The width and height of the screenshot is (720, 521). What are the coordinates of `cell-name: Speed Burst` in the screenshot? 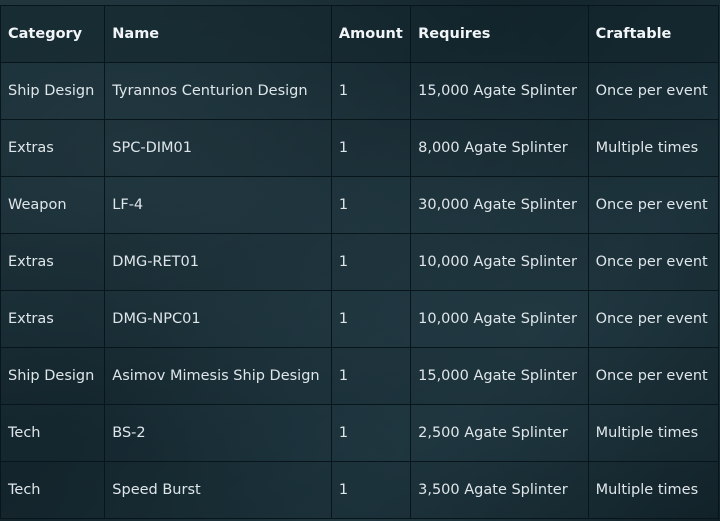 It's located at (218, 490).